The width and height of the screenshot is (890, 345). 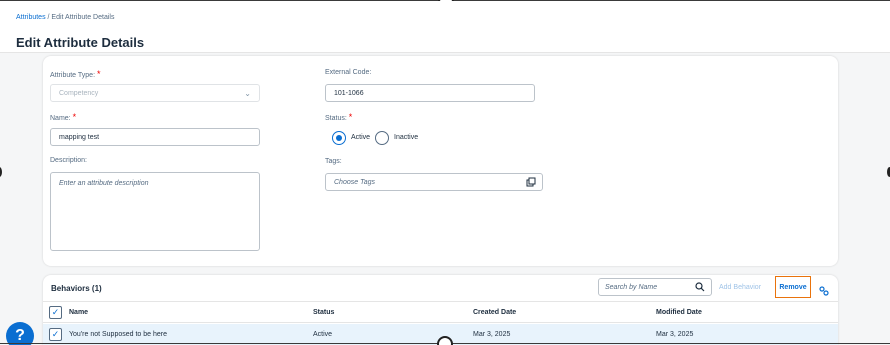 I want to click on behavior-search-input: Search by Name, so click(x=655, y=287).